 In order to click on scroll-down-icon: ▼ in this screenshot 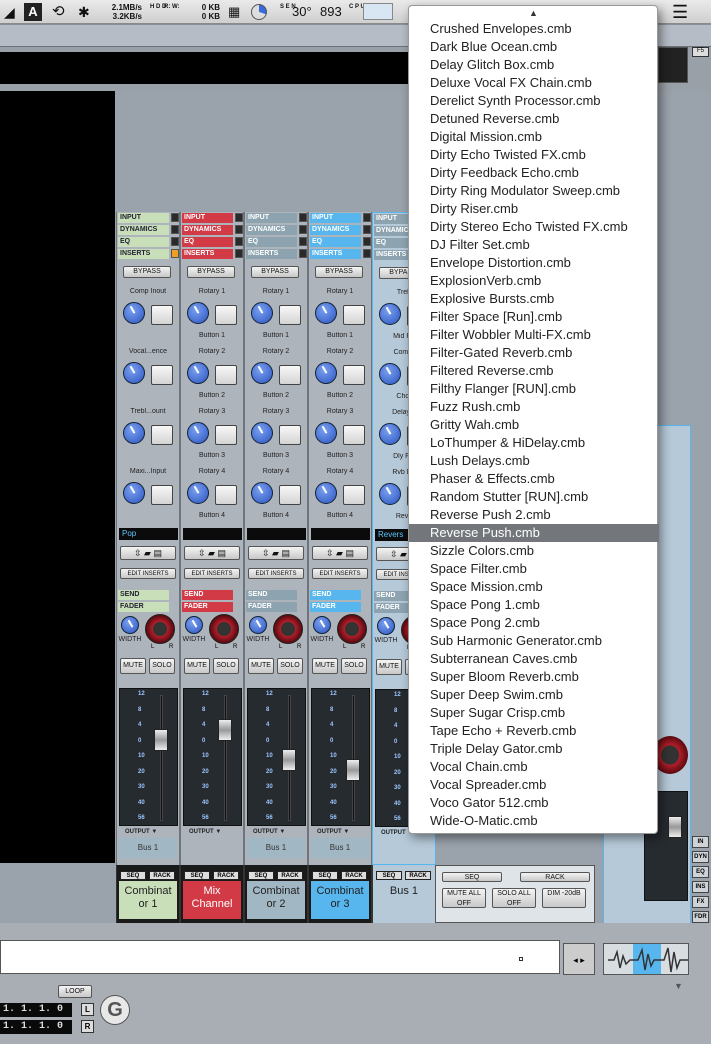, I will do `click(678, 986)`.